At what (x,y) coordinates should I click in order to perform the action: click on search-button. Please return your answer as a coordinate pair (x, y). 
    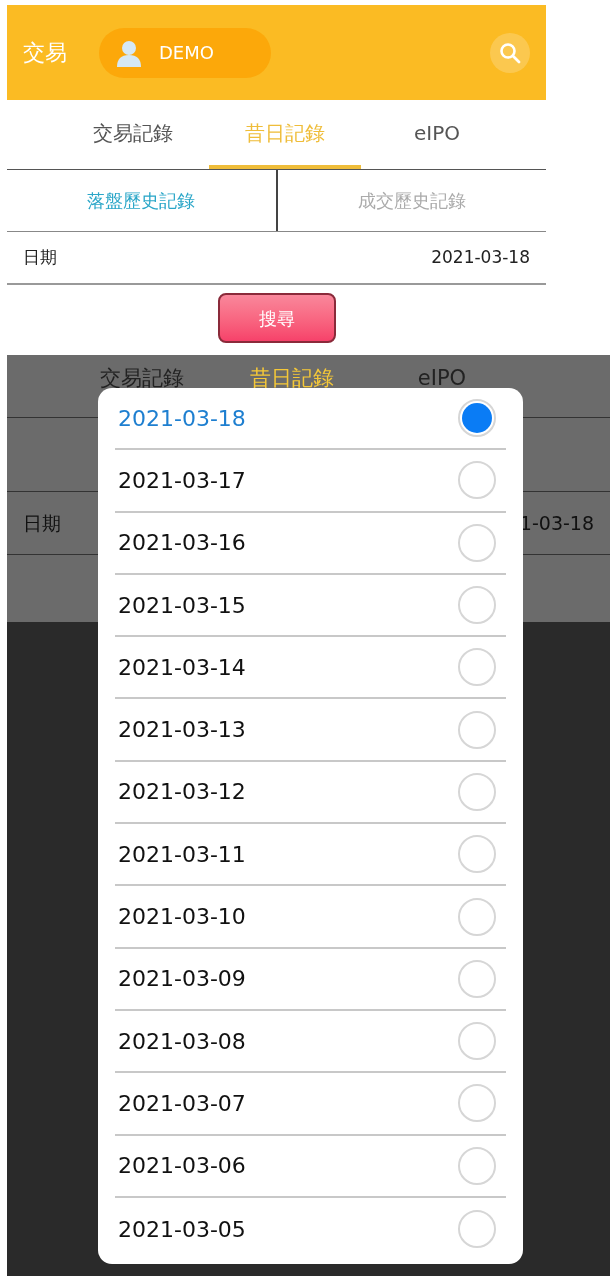
    Looking at the image, I should click on (510, 52).